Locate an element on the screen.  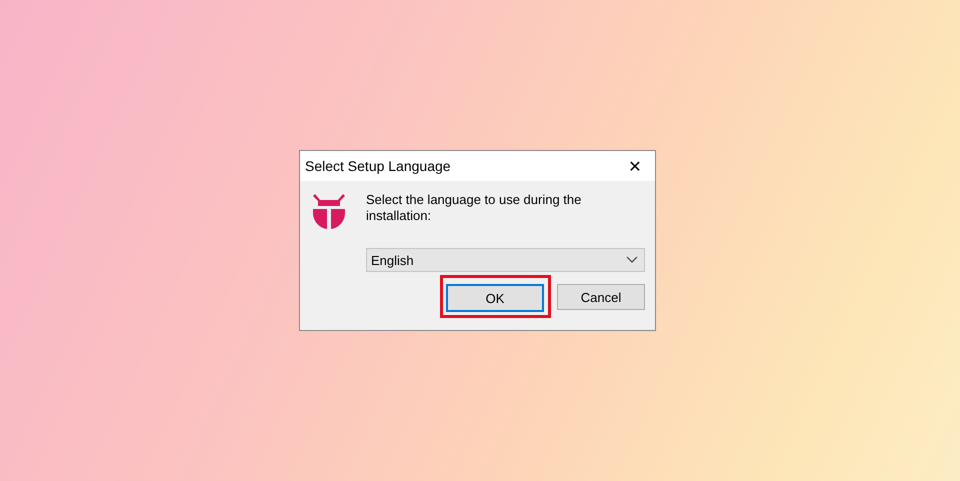
close-button: ✕ is located at coordinates (635, 166).